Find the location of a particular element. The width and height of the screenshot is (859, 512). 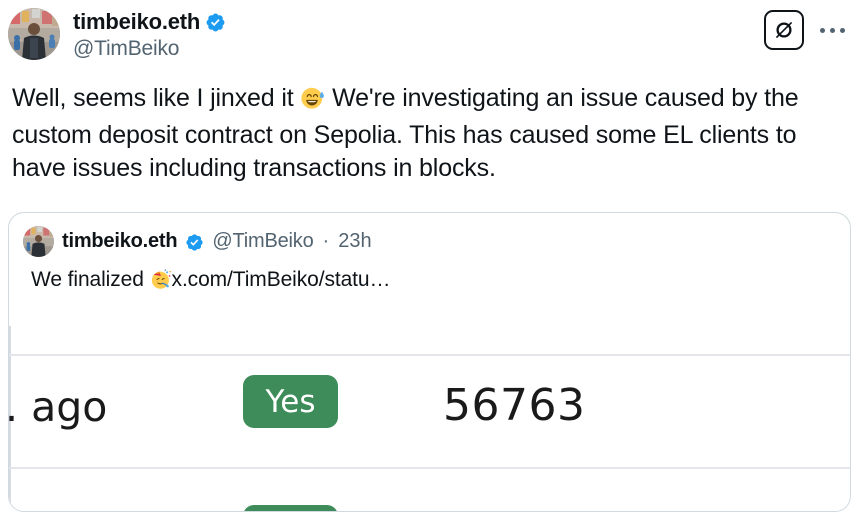

table-row-separator-bottom is located at coordinates (429, 468).